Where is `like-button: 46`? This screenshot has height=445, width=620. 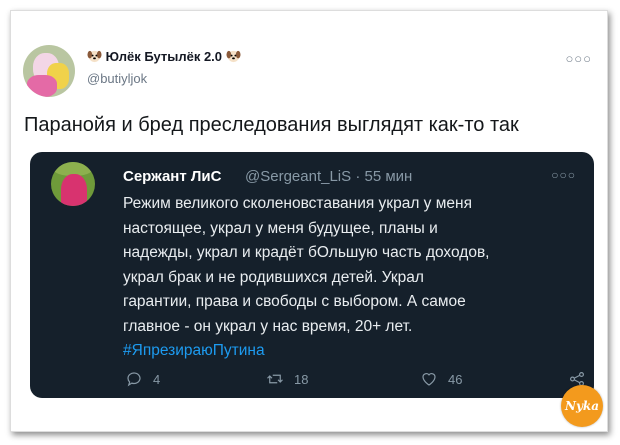
like-button: 46 is located at coordinates (441, 379).